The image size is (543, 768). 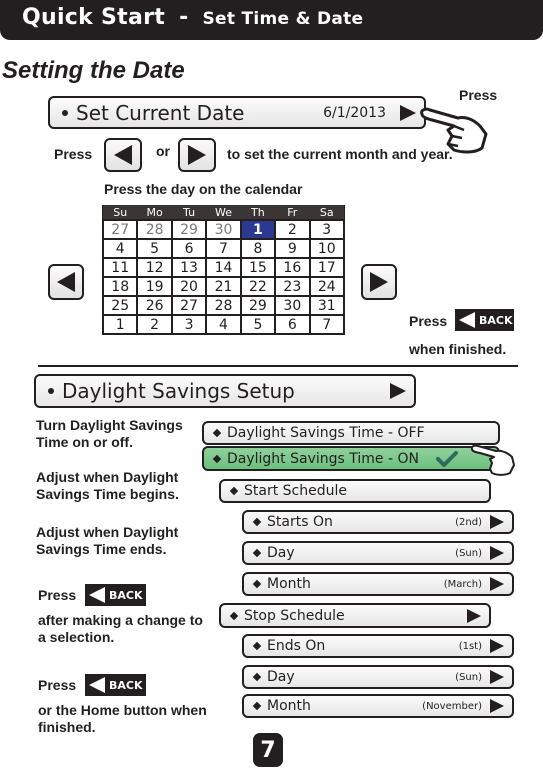 What do you see at coordinates (278, 366) in the screenshot?
I see `section-divider` at bounding box center [278, 366].